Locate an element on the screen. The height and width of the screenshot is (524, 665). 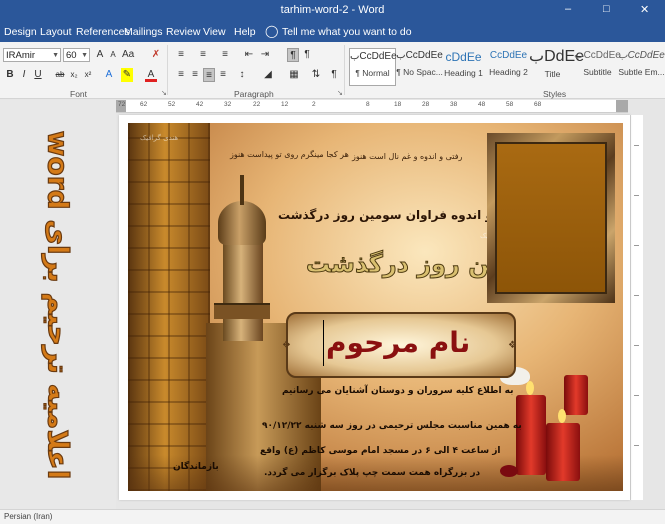
show-formatting-icon: ¶ is located at coordinates (334, 75).